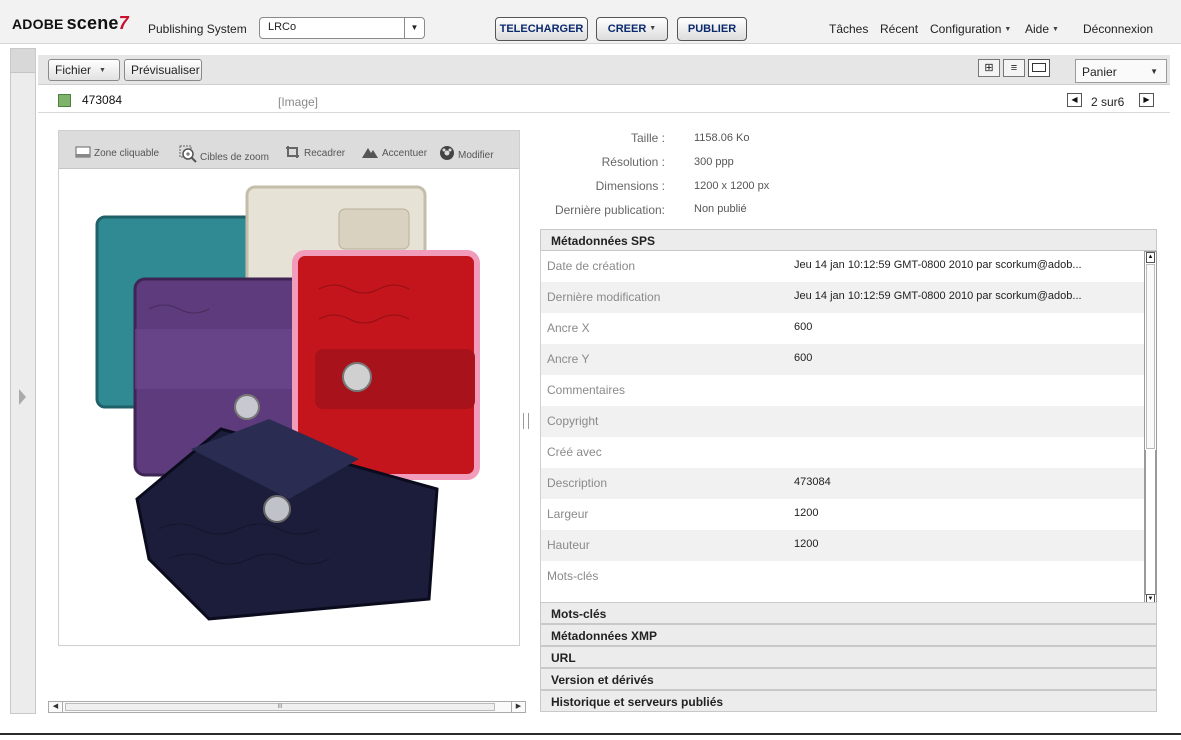 The height and width of the screenshot is (740, 1181). What do you see at coordinates (22, 397) in the screenshot?
I see `expand-panel-icon` at bounding box center [22, 397].